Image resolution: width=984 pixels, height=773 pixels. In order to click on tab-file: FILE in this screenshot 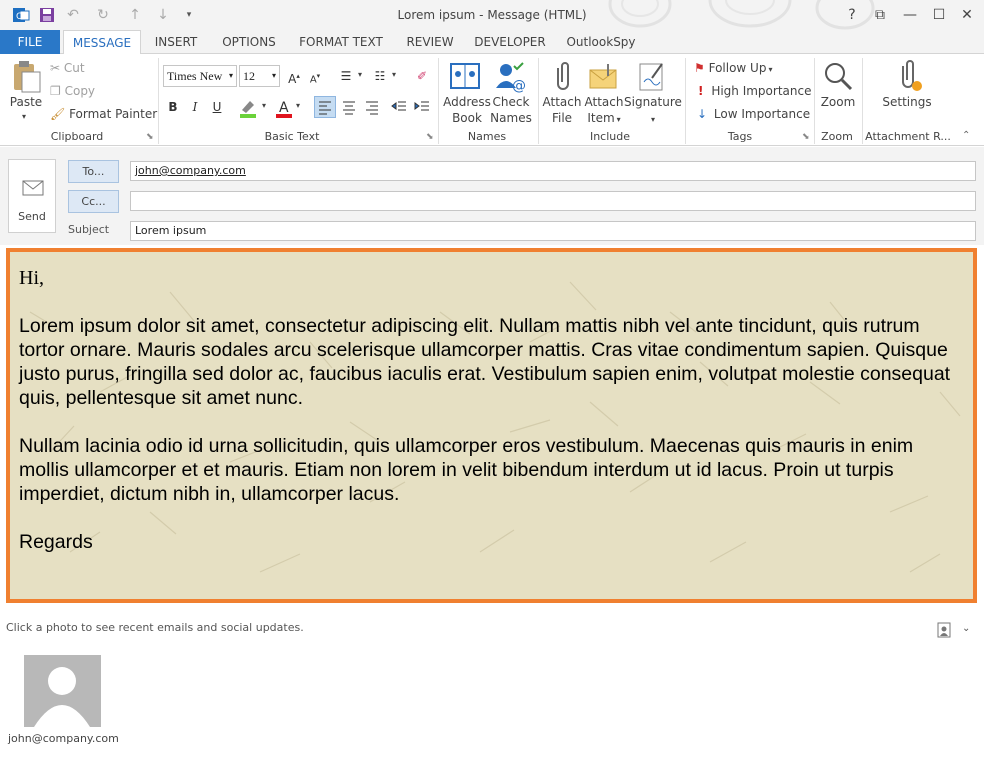, I will do `click(30, 42)`.